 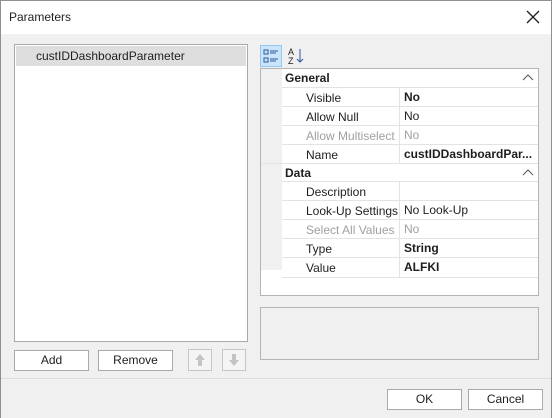 I want to click on property-name: Description, so click(x=336, y=192).